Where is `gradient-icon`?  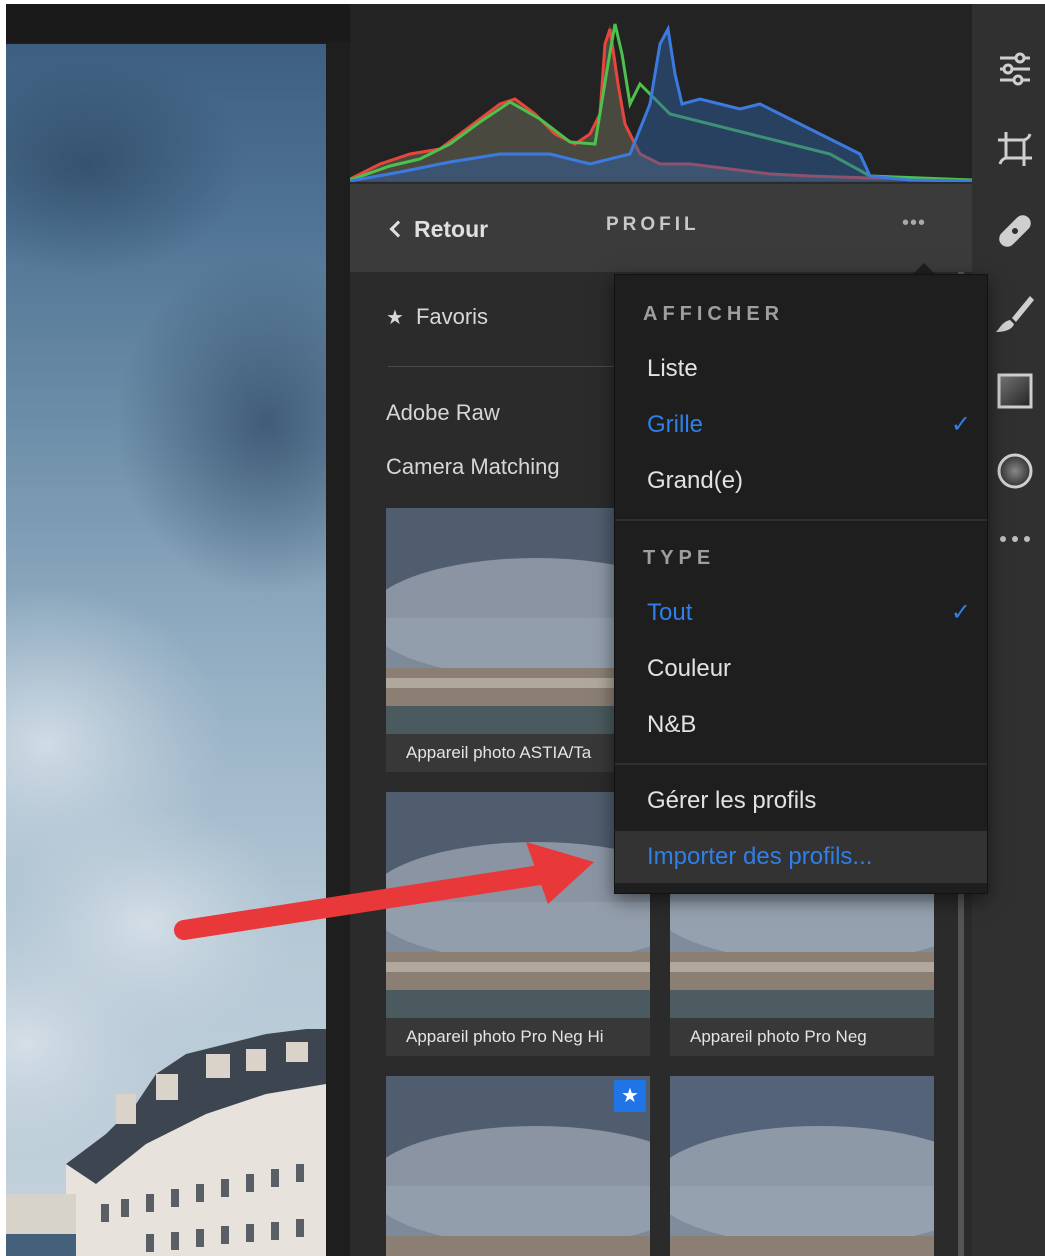
gradient-icon is located at coordinates (1015, 391).